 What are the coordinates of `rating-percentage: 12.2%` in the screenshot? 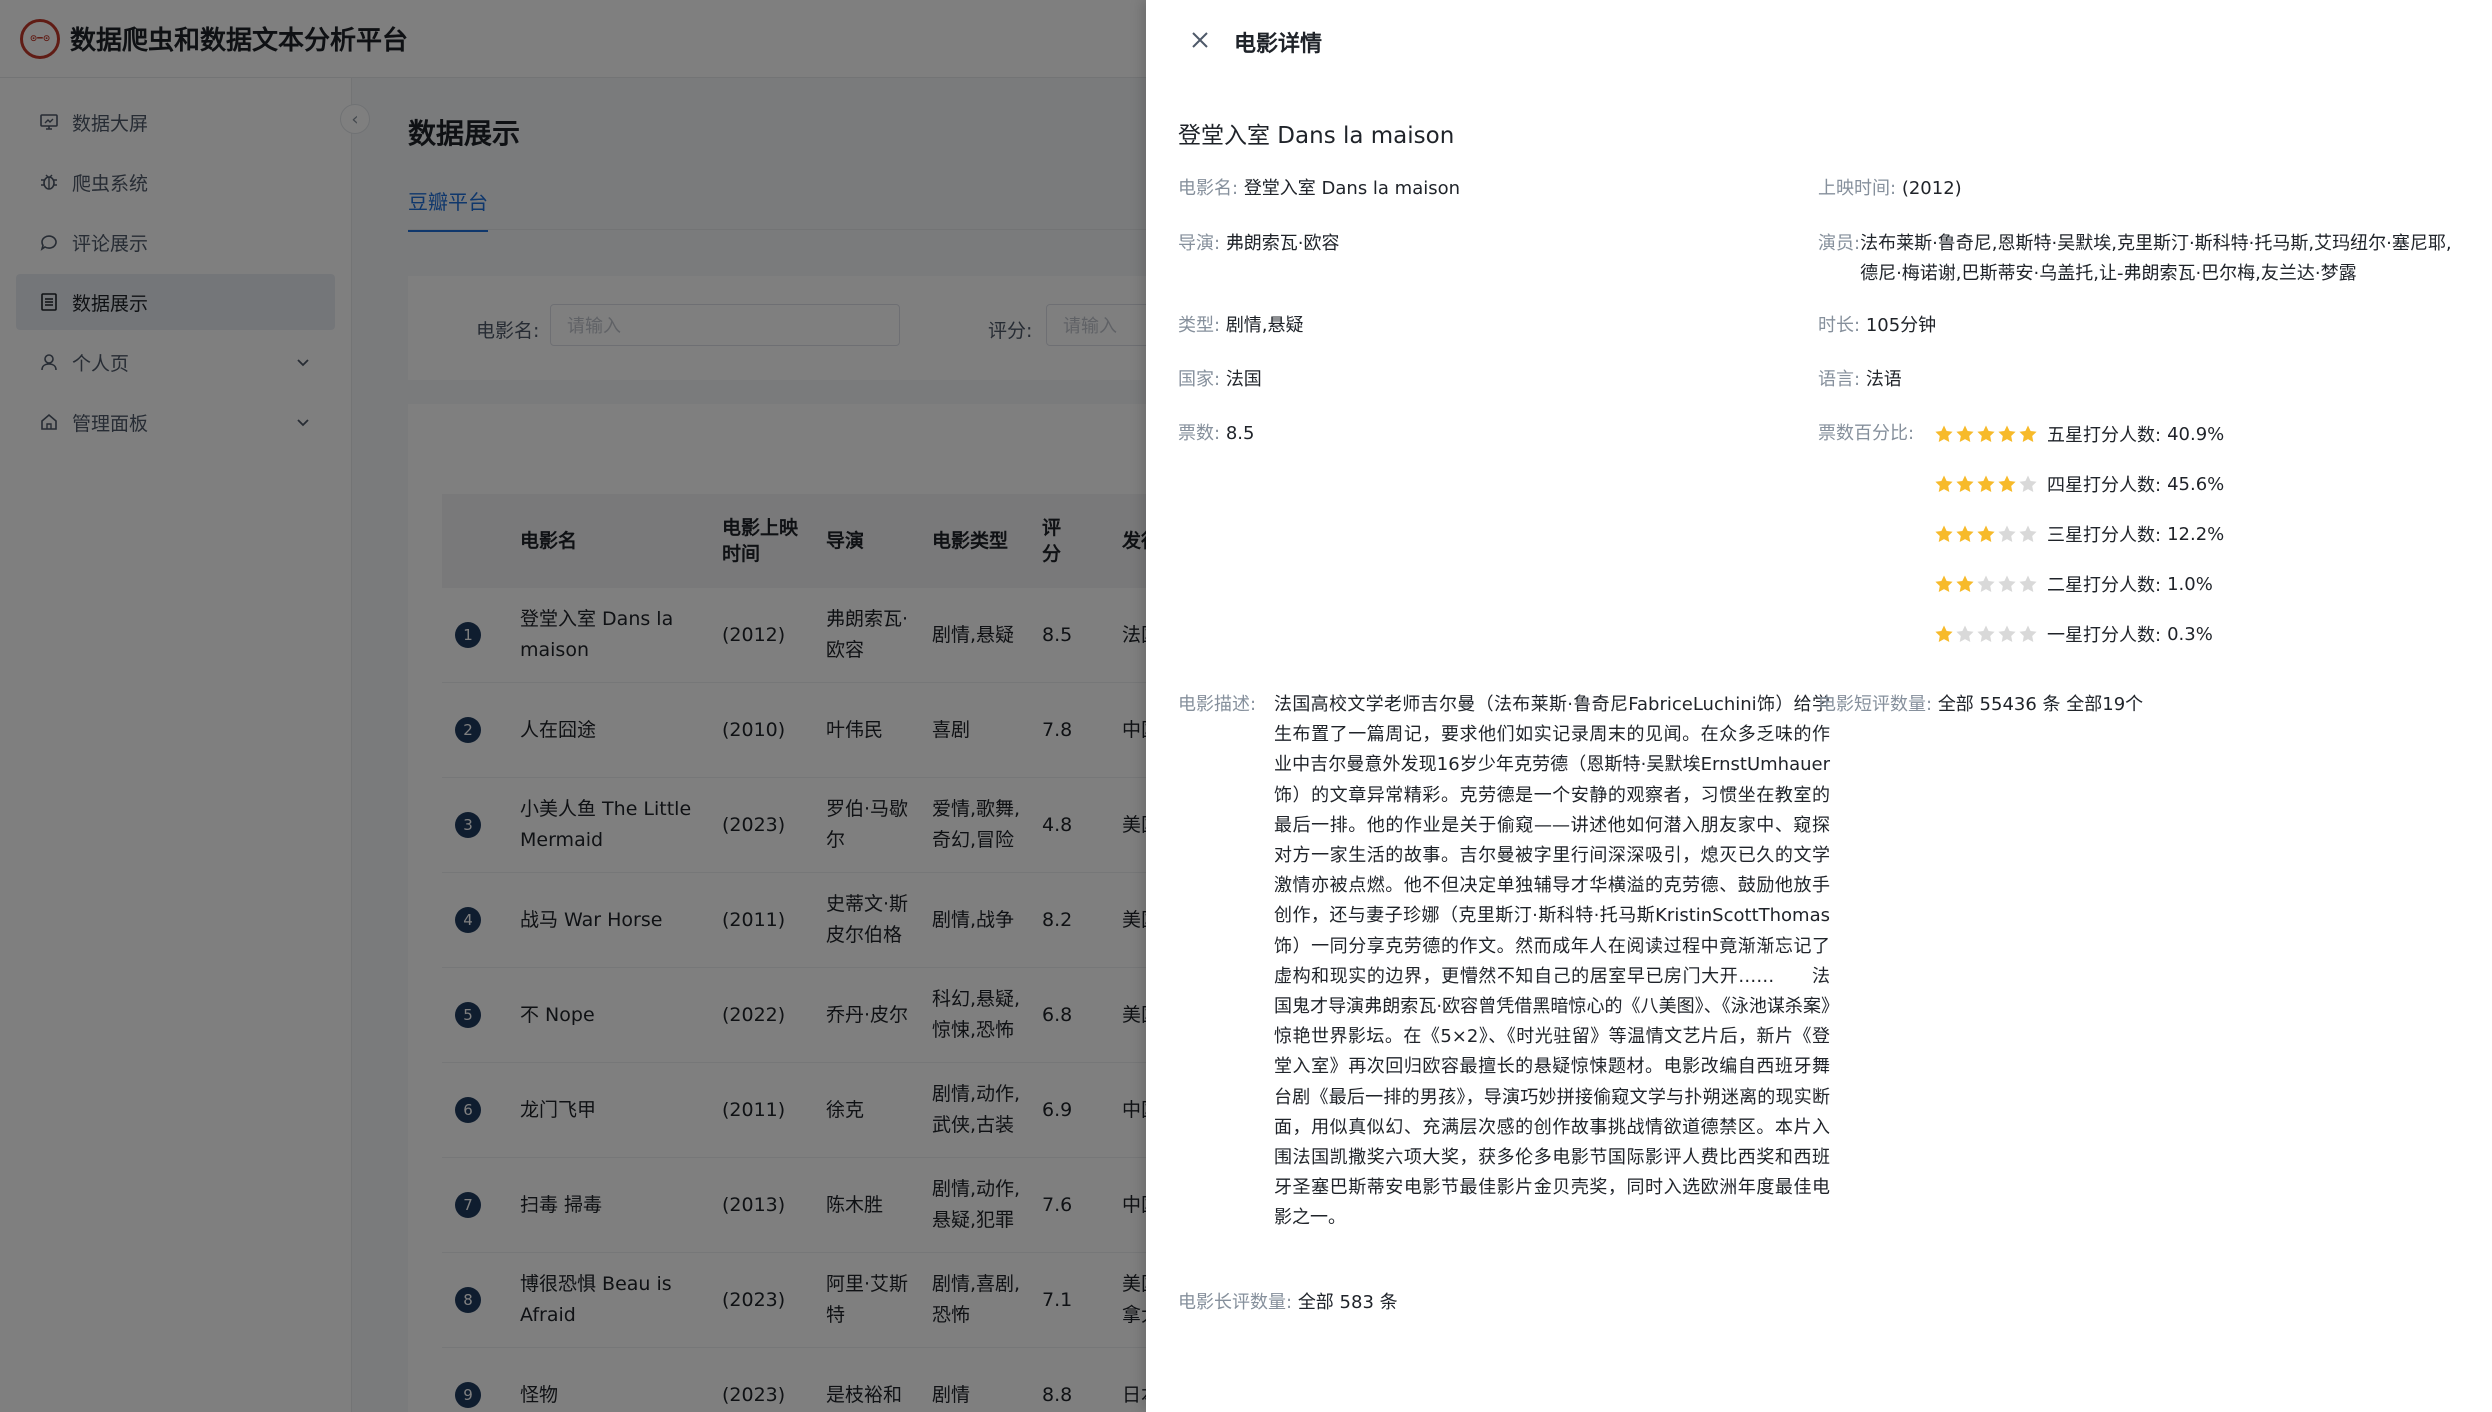 It's located at (2196, 534).